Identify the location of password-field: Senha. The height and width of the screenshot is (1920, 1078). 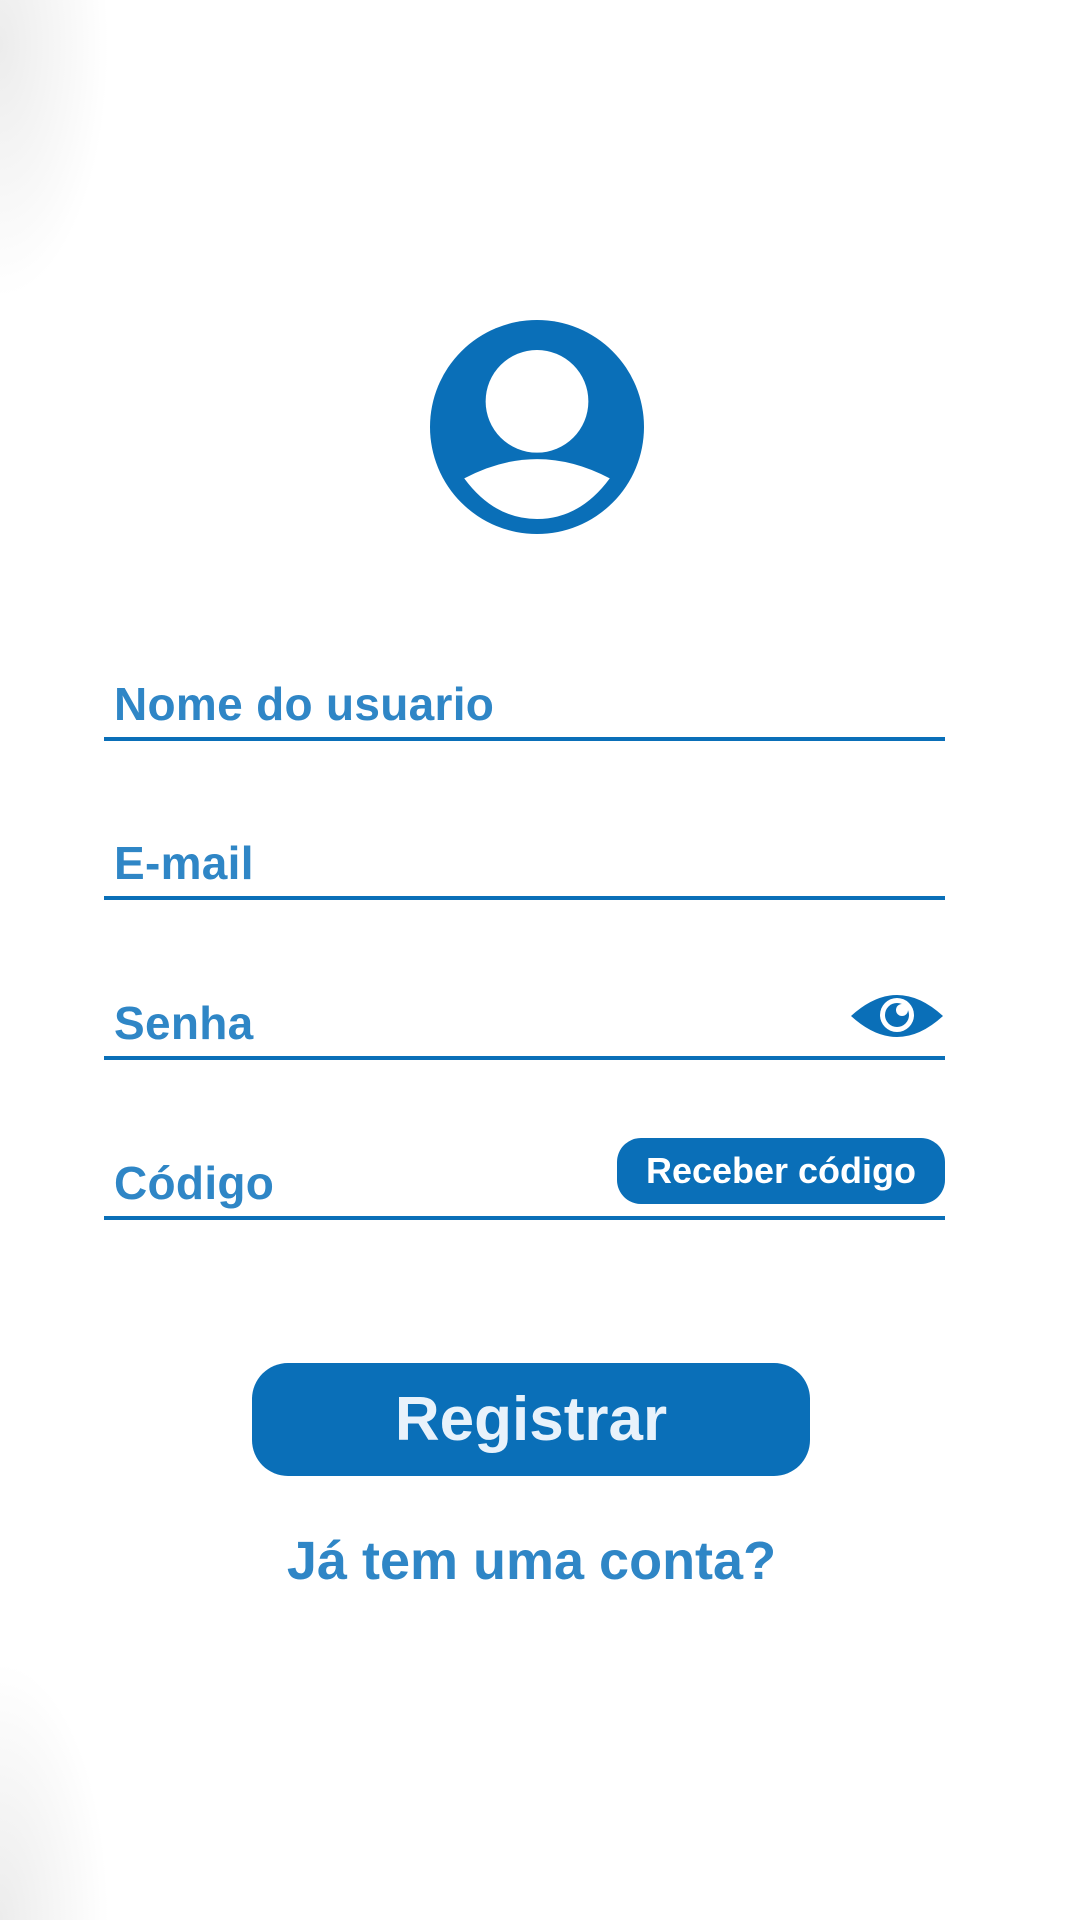
(524, 1025).